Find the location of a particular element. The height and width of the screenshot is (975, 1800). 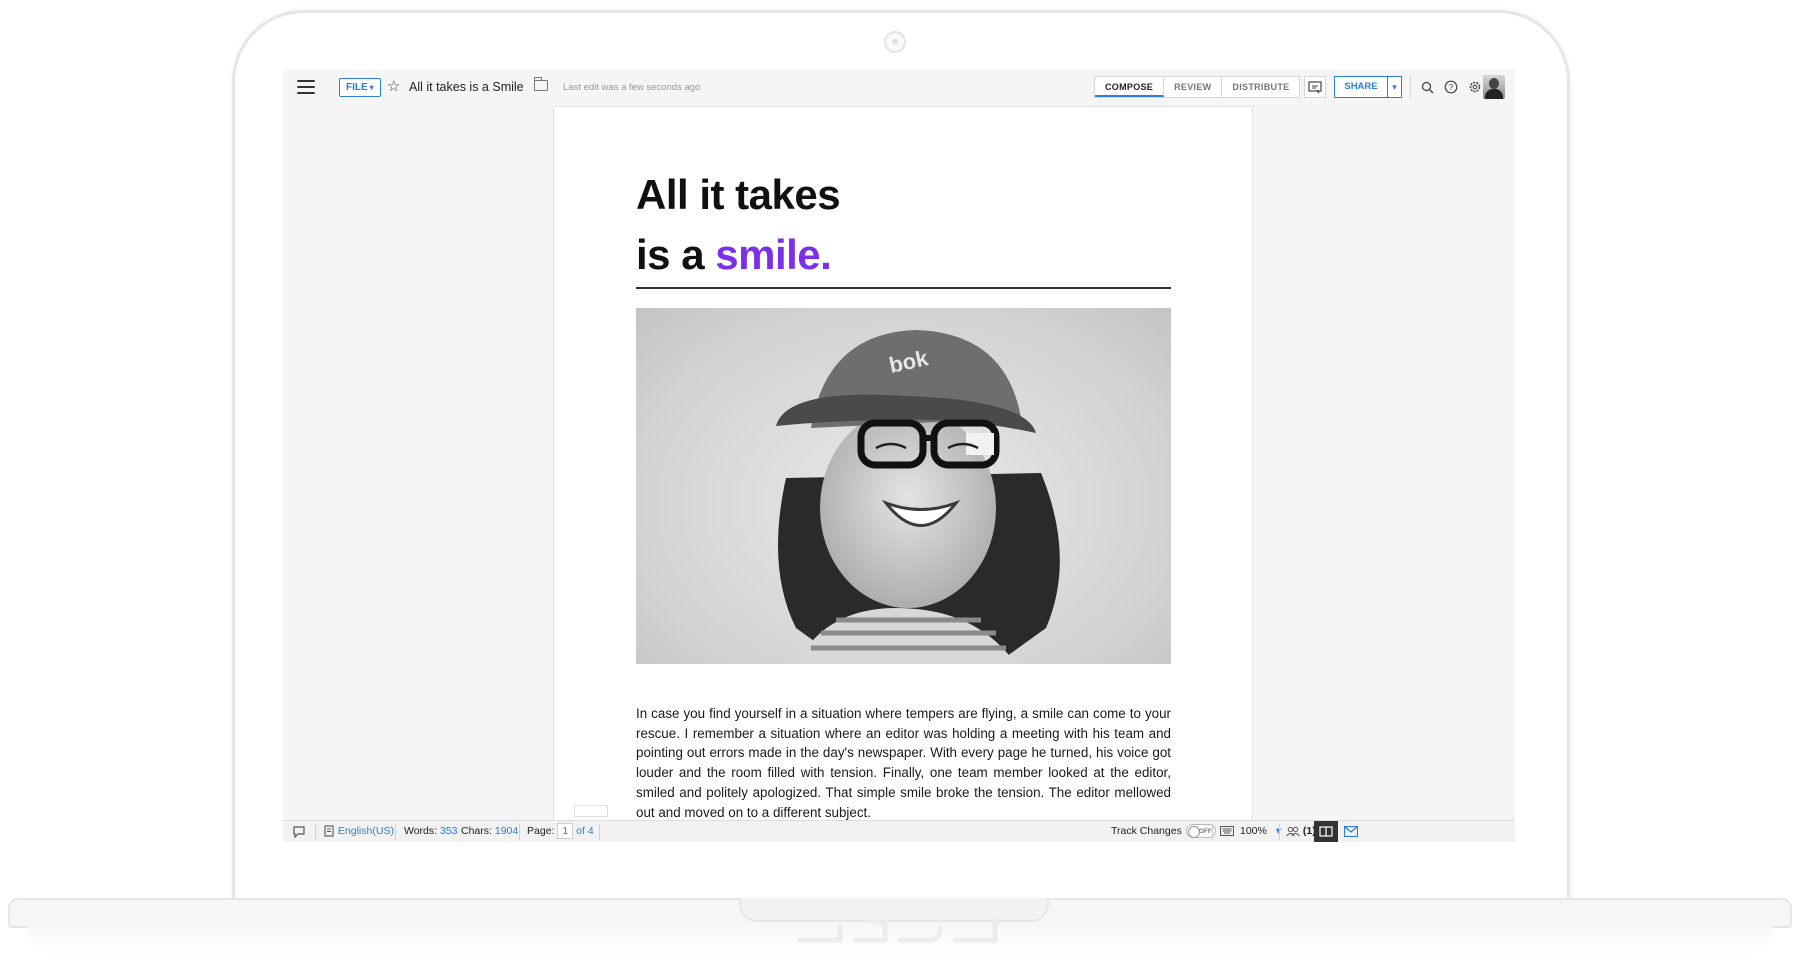

tab-compose: COMPOSE is located at coordinates (1130, 87).